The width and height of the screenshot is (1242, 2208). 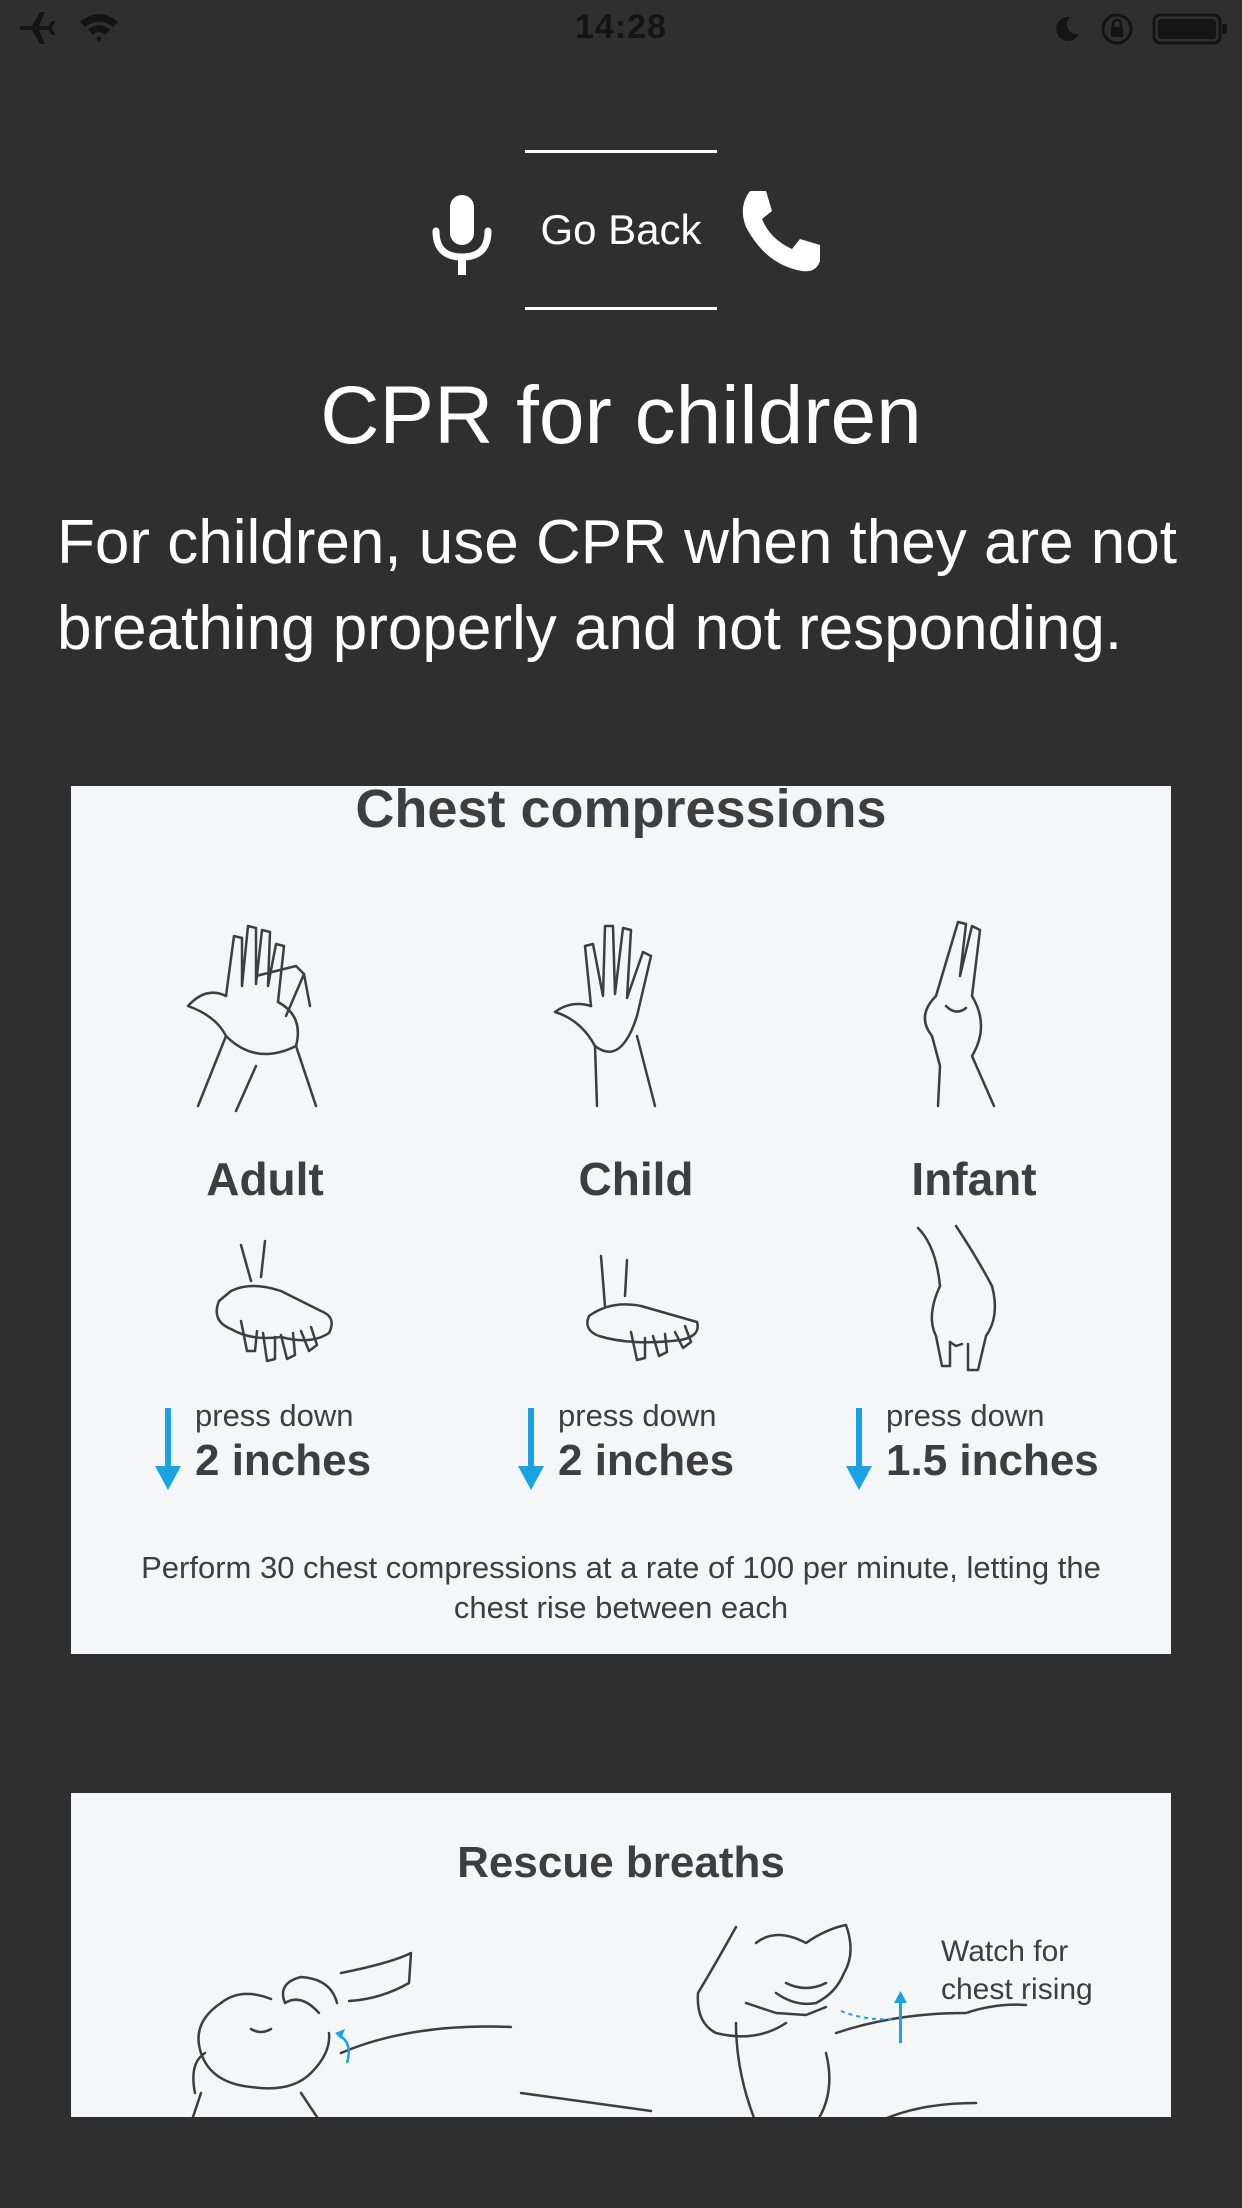 I want to click on rescue-breaths-image: Rescue breaths Watch for chest rising, so click(x=621, y=1955).